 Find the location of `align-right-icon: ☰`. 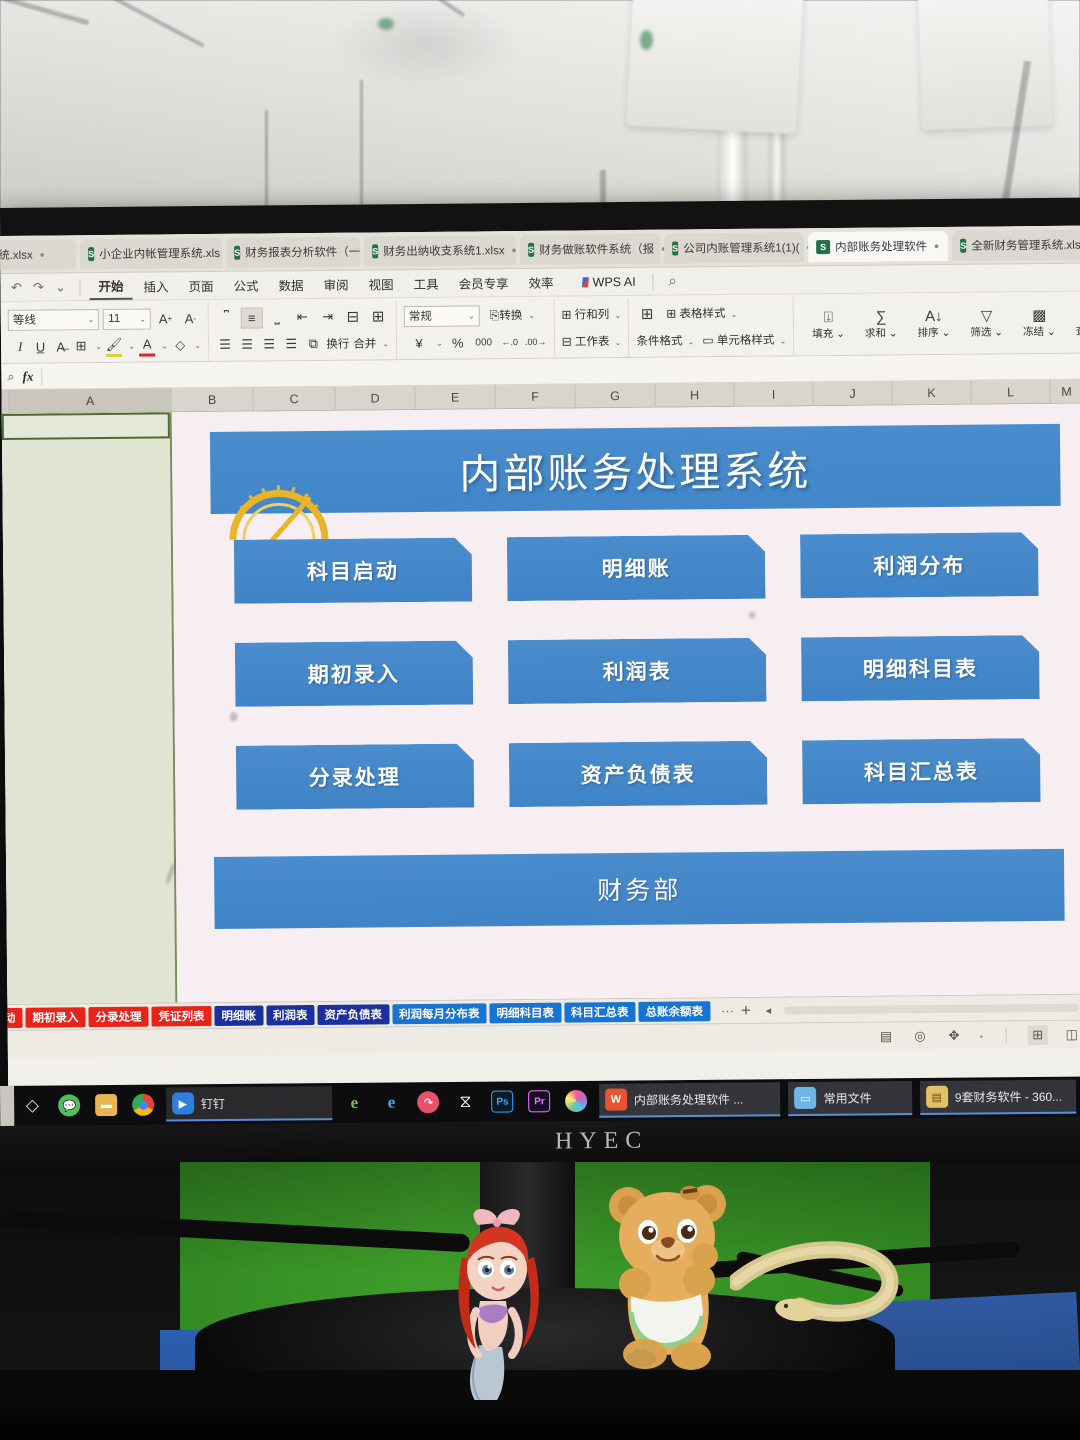

align-right-icon: ☰ is located at coordinates (269, 344).